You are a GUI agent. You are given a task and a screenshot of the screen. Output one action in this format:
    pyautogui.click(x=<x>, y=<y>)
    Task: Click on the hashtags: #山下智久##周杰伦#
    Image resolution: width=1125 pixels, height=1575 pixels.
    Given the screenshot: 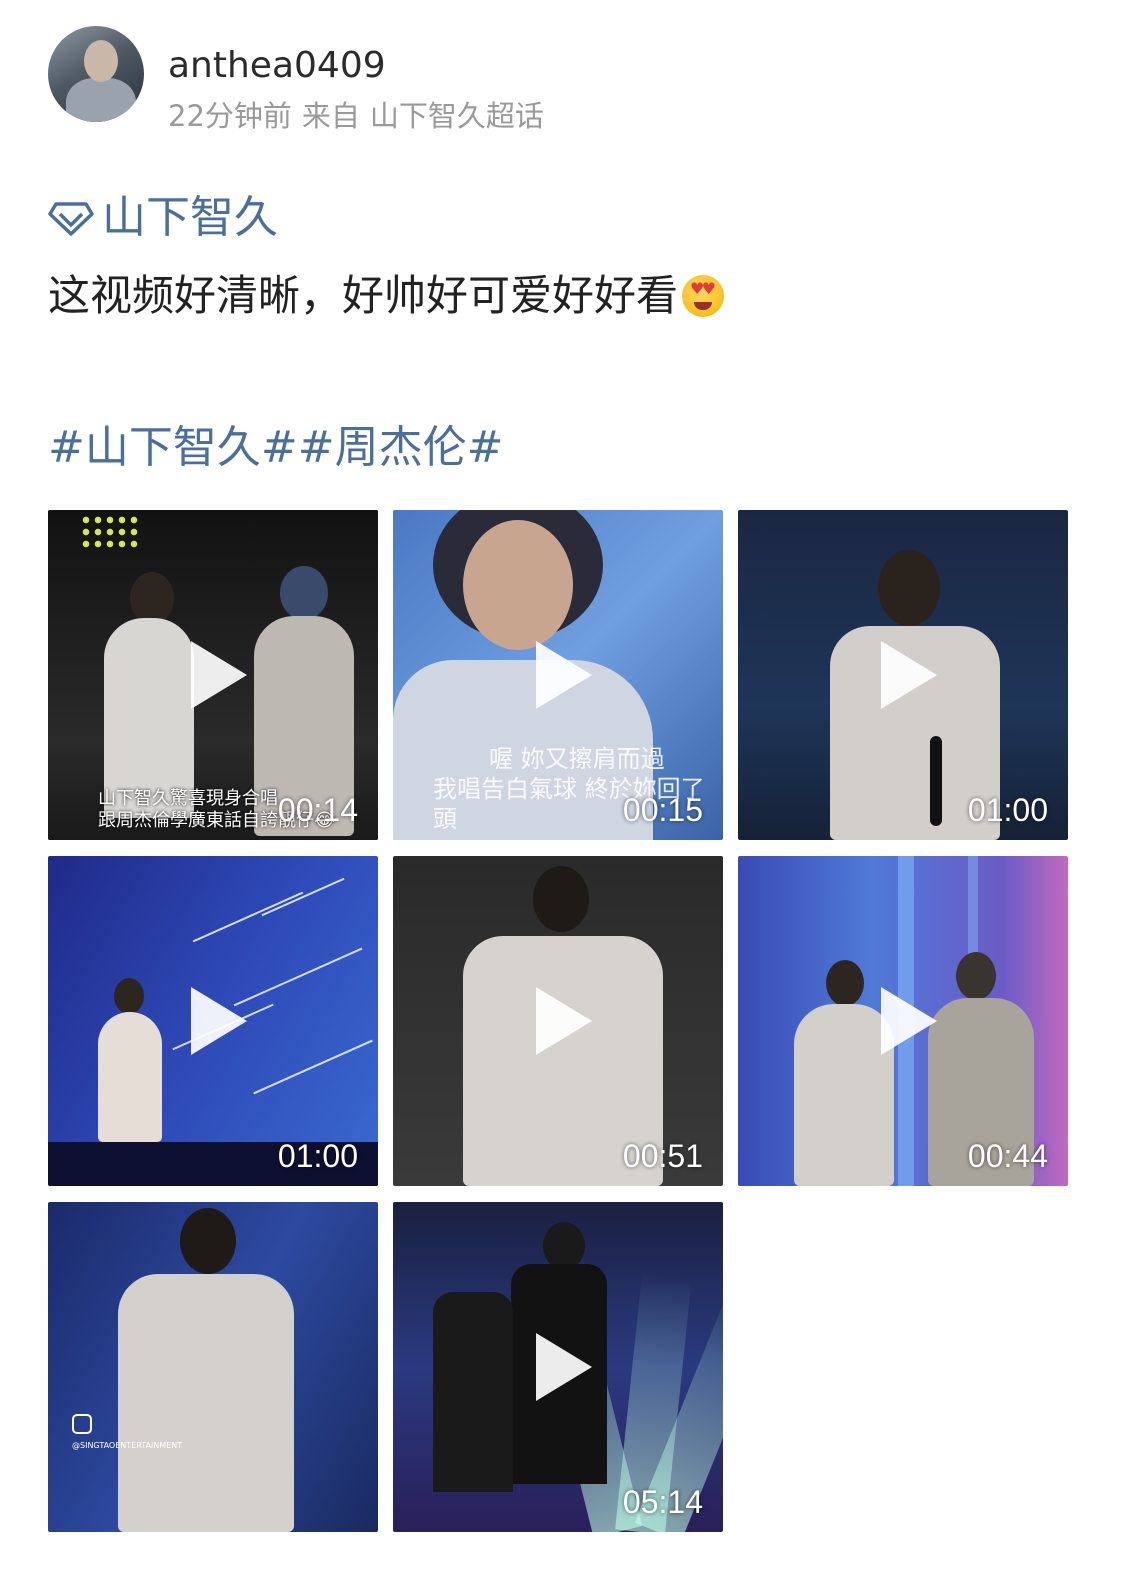 What is the action you would take?
    pyautogui.click(x=275, y=448)
    